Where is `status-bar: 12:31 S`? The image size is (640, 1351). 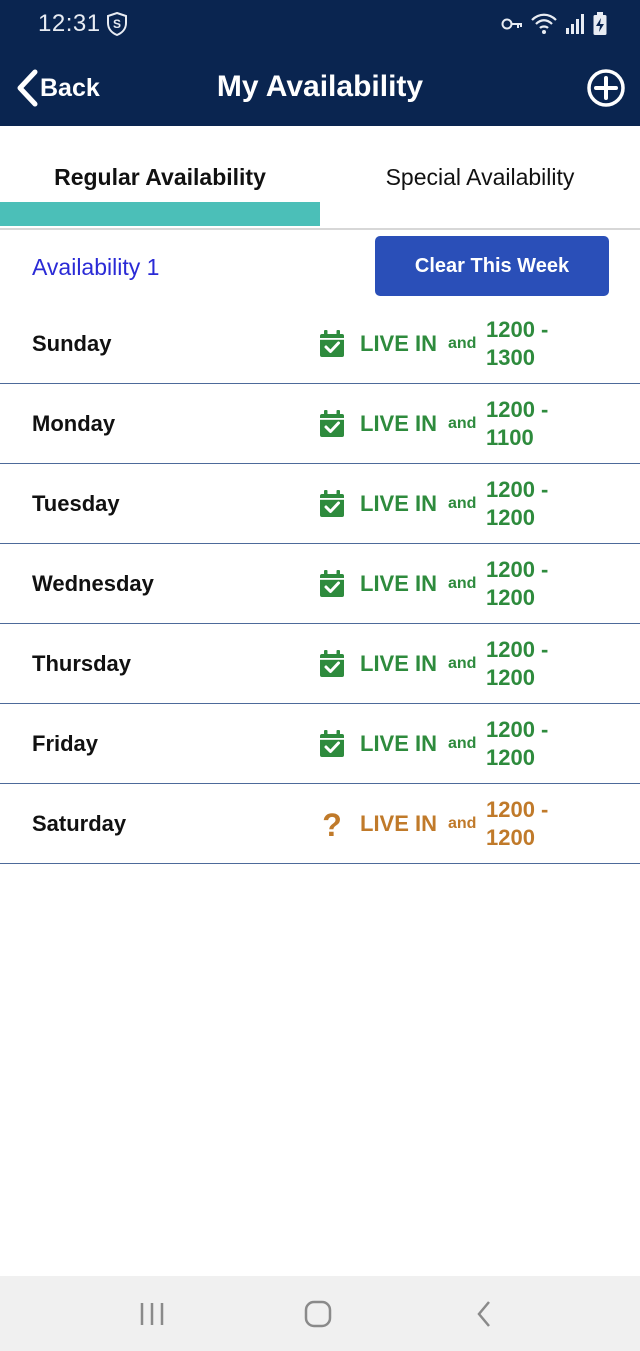
status-bar: 12:31 S is located at coordinates (320, 25).